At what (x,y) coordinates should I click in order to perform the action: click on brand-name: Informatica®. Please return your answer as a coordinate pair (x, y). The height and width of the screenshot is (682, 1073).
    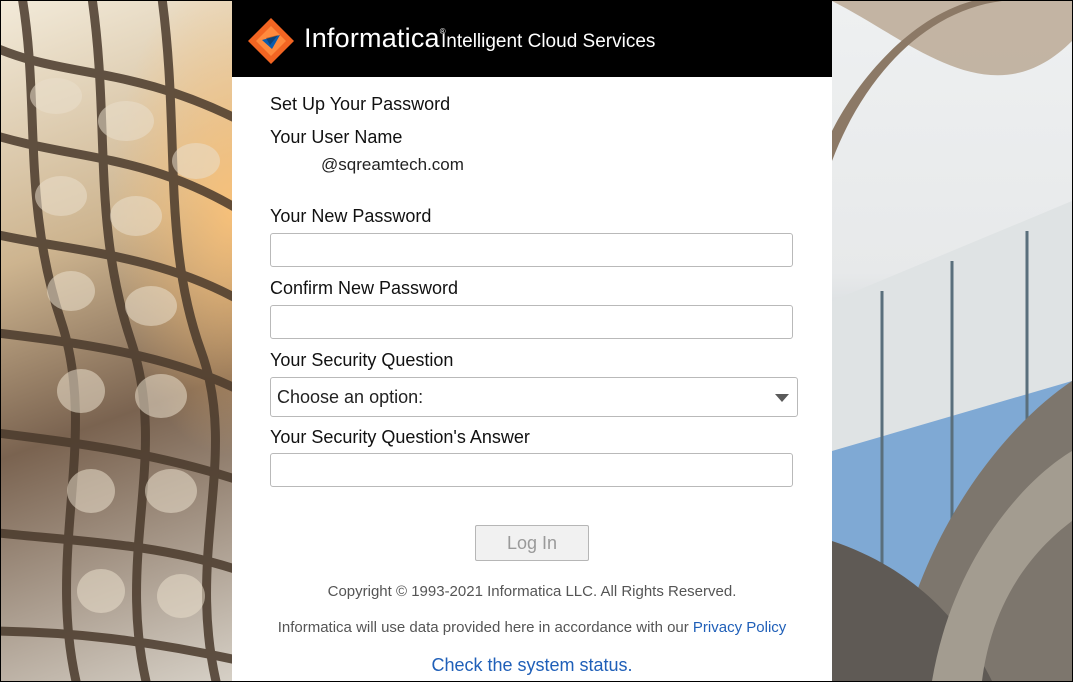
    Looking at the image, I should click on (375, 38).